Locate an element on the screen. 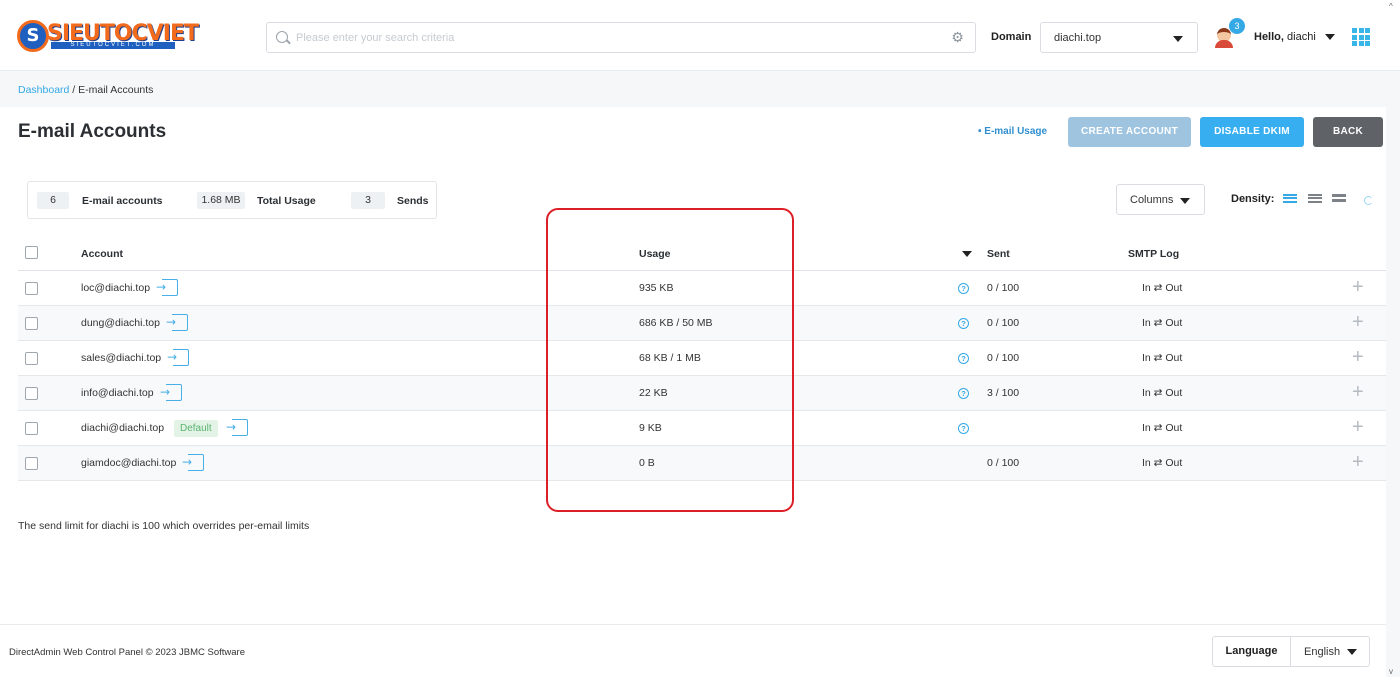 This screenshot has width=1400, height=677. search-input is located at coordinates (616, 37).